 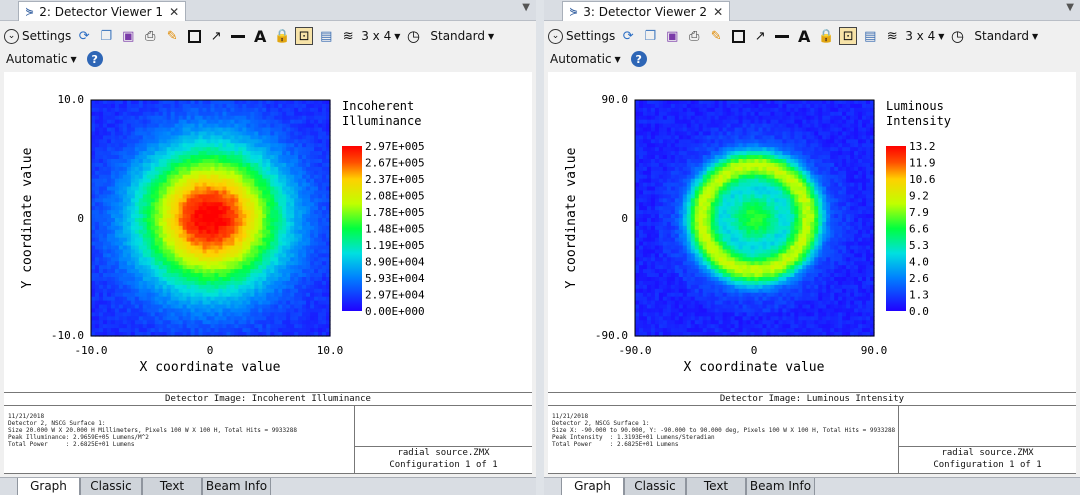 I want to click on tab-detector-viewer-1: ⋟ 2: Detector Viewer 1 ✕, so click(x=102, y=11).